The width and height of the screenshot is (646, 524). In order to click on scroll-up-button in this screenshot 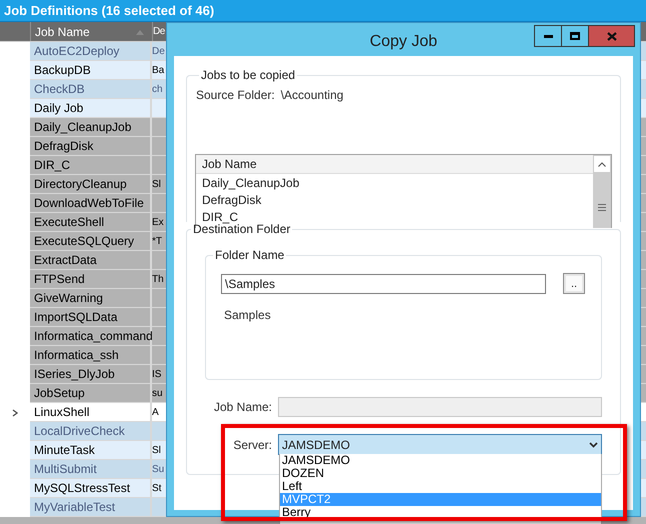, I will do `click(602, 164)`.